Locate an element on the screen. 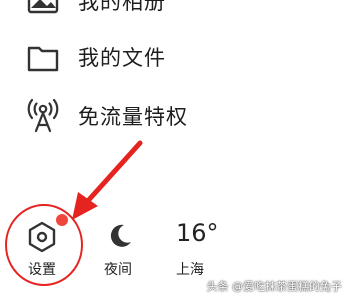 Image resolution: width=350 pixels, height=300 pixels. weather-widget: 16° 上海 is located at coordinates (201, 245).